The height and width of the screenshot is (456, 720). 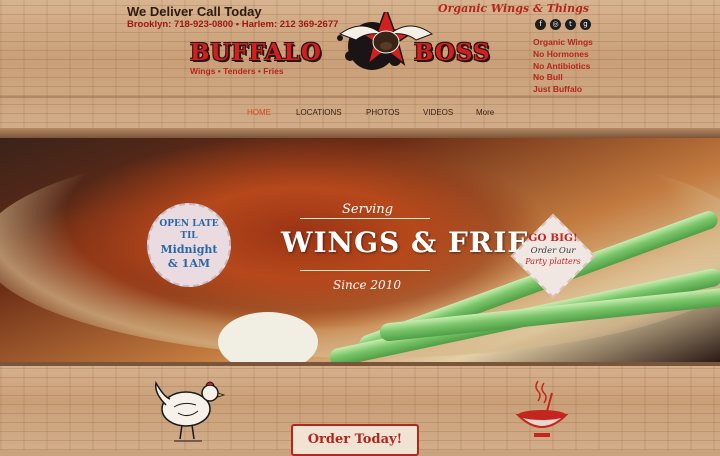 I want to click on badge-line: Order Our, so click(x=553, y=251).